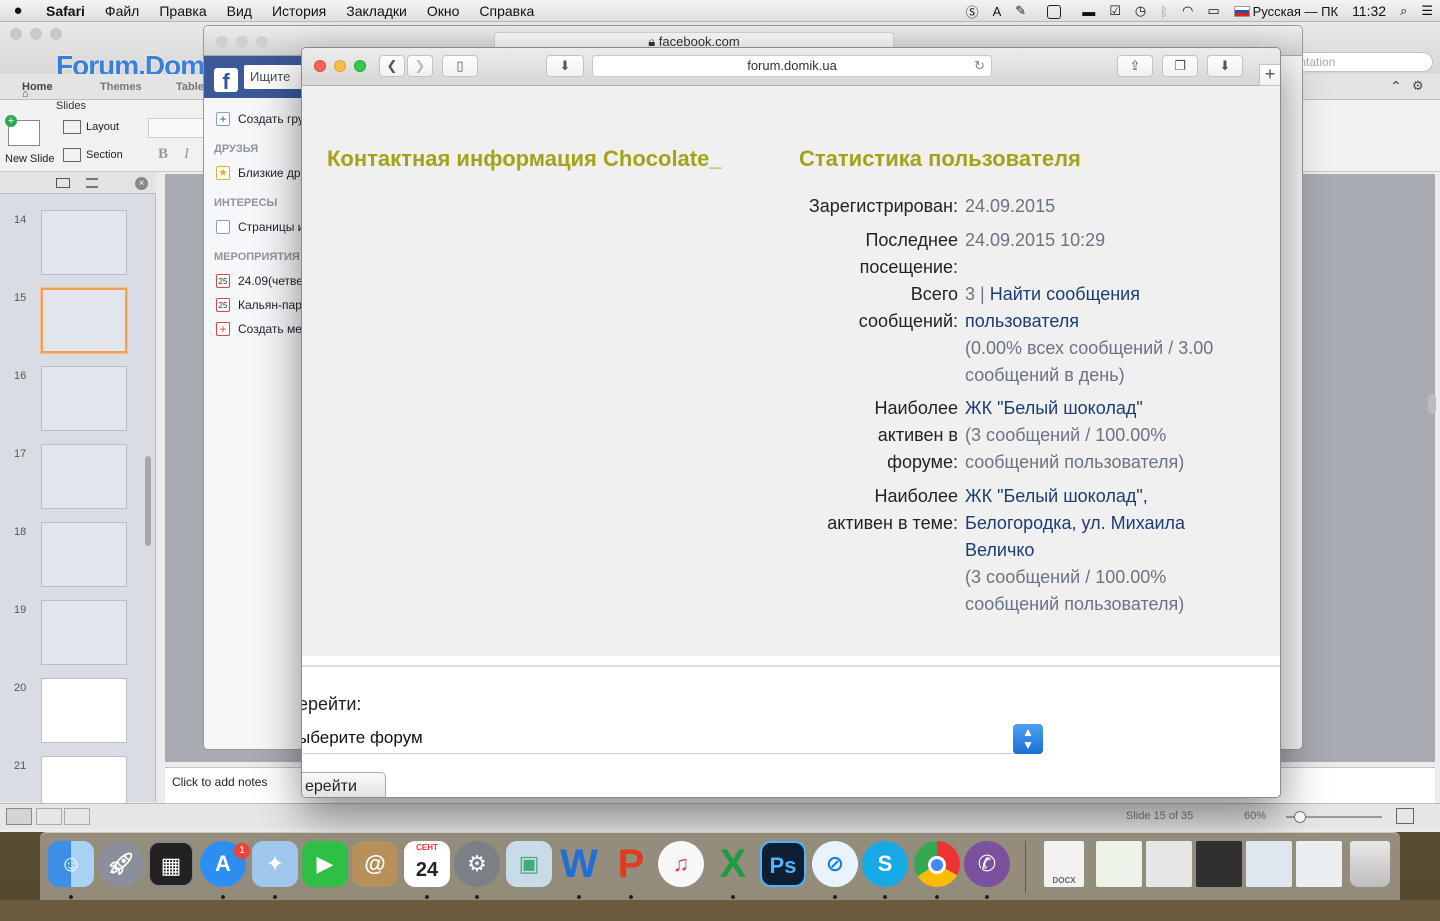  I want to click on share-button: ⇪, so click(1135, 66).